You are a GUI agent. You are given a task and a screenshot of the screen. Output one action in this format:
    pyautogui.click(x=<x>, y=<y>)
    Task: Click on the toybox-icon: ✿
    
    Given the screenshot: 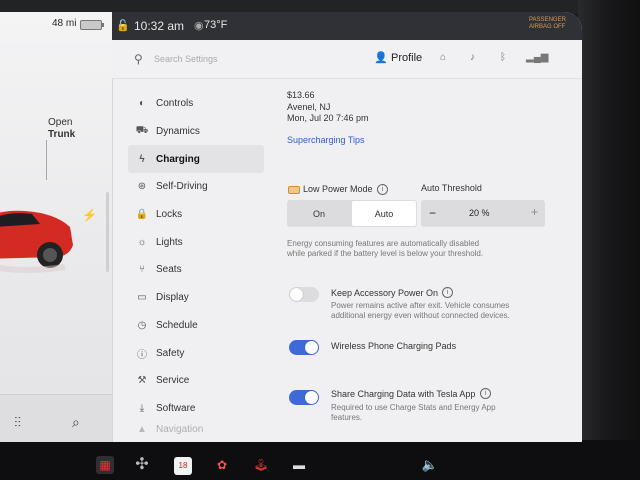 What is the action you would take?
    pyautogui.click(x=222, y=465)
    